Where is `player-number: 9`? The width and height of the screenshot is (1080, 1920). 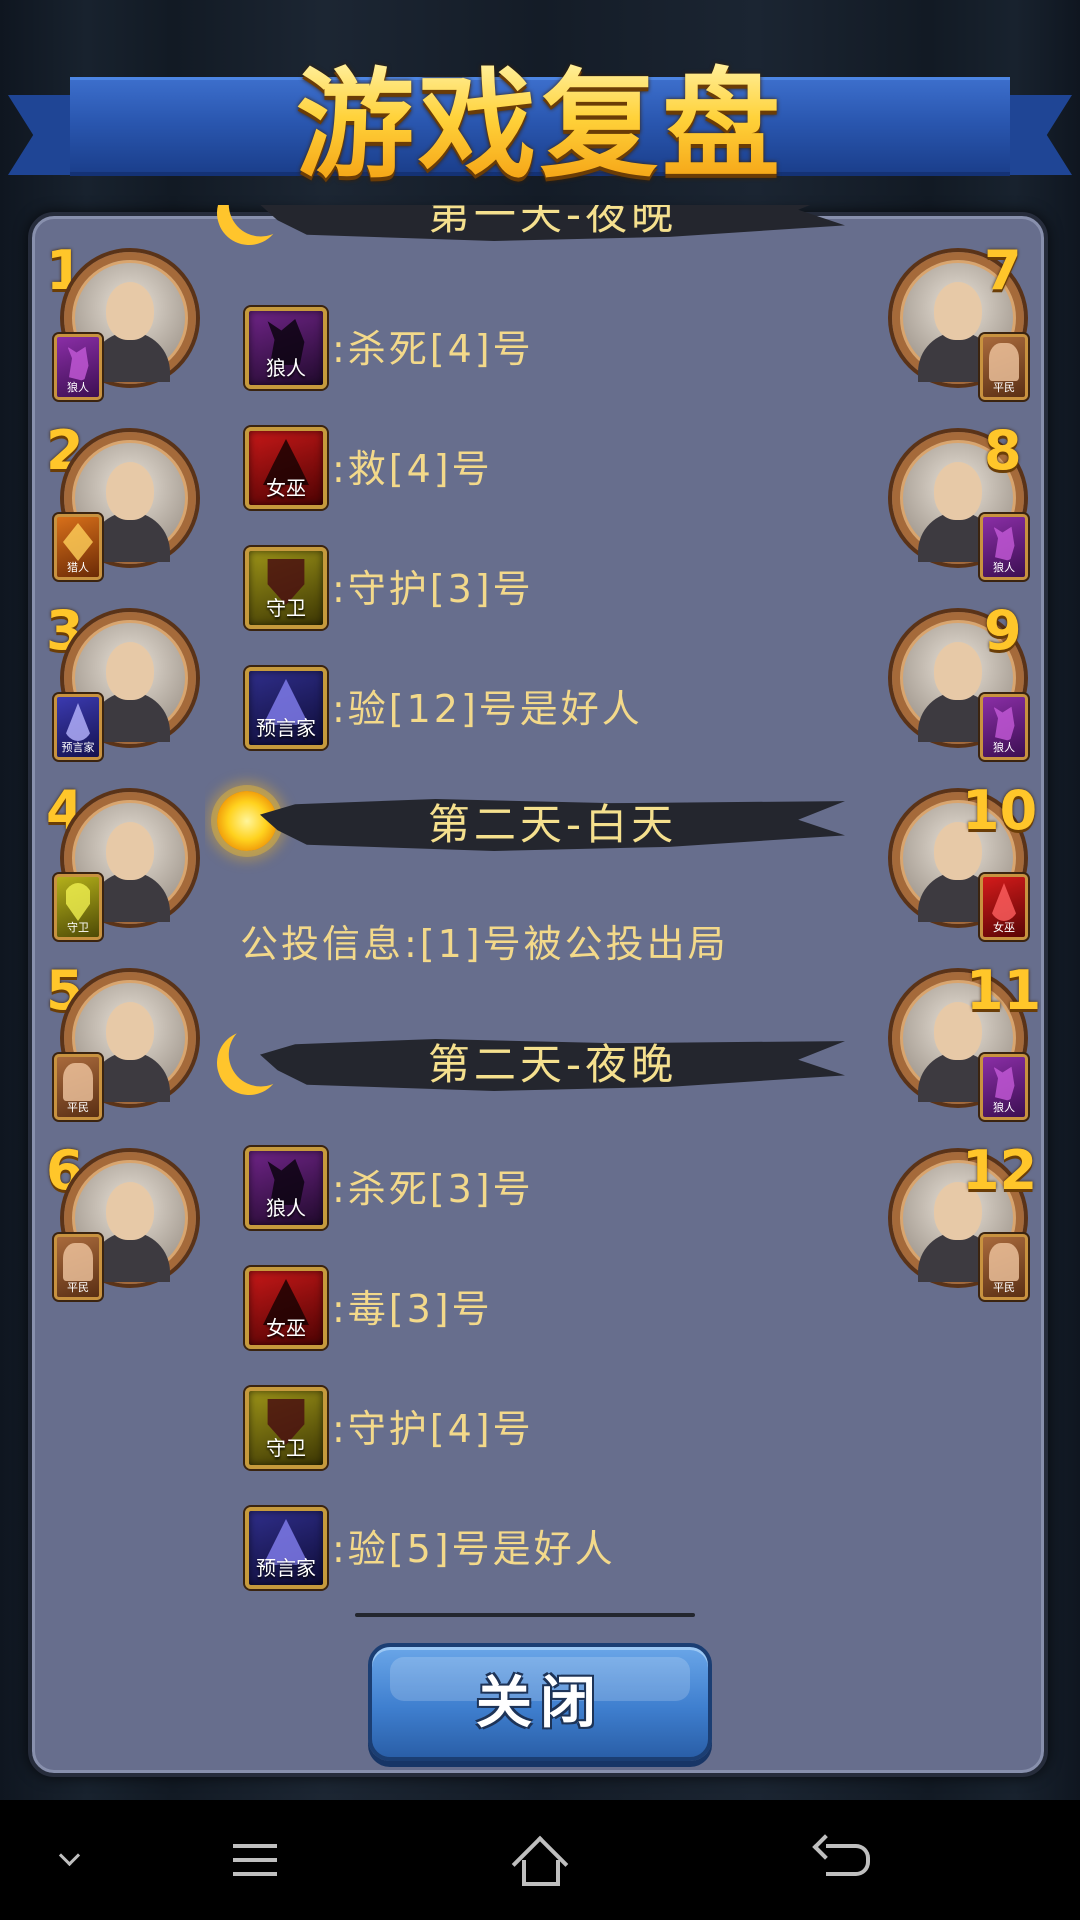
player-number: 9 is located at coordinates (1003, 630).